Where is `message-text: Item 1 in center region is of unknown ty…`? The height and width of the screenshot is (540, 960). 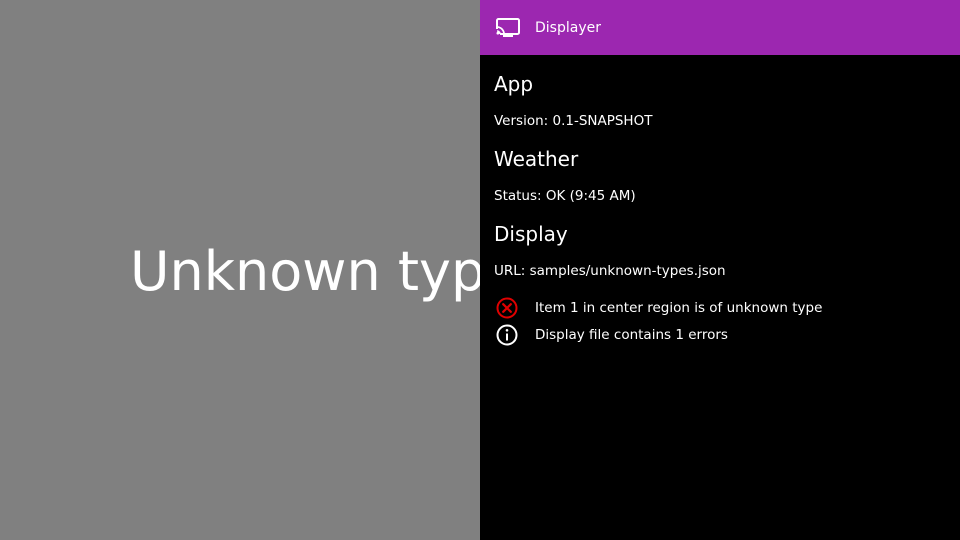
message-text: Item 1 in center region is of unknown ty… is located at coordinates (679, 308).